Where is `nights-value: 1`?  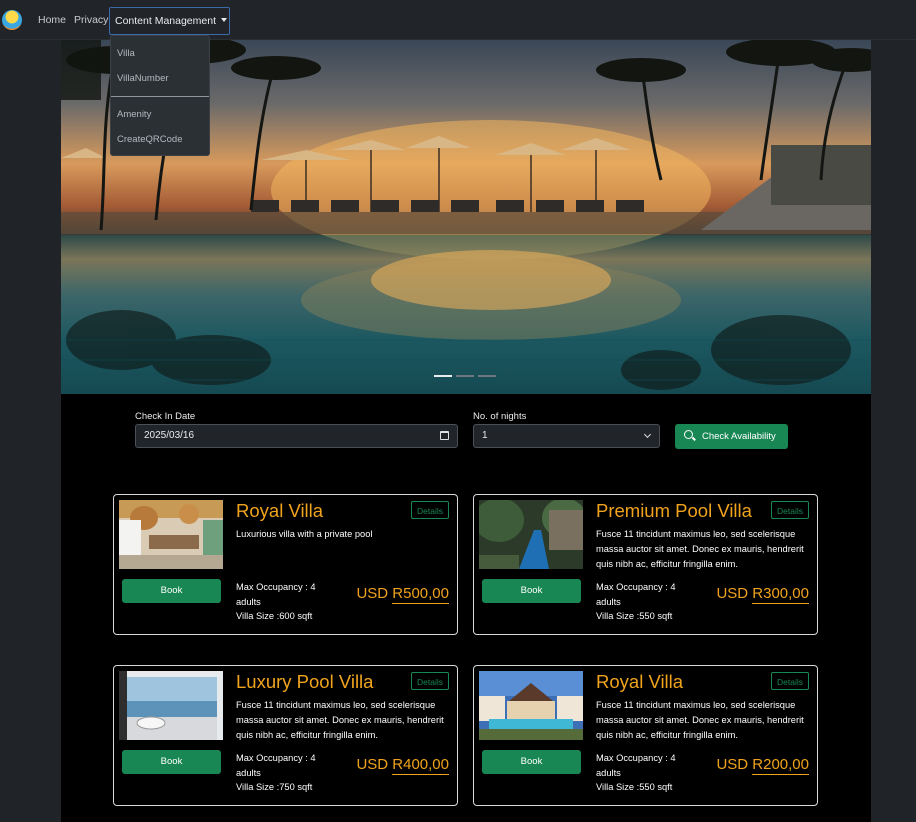
nights-value: 1 is located at coordinates (485, 435).